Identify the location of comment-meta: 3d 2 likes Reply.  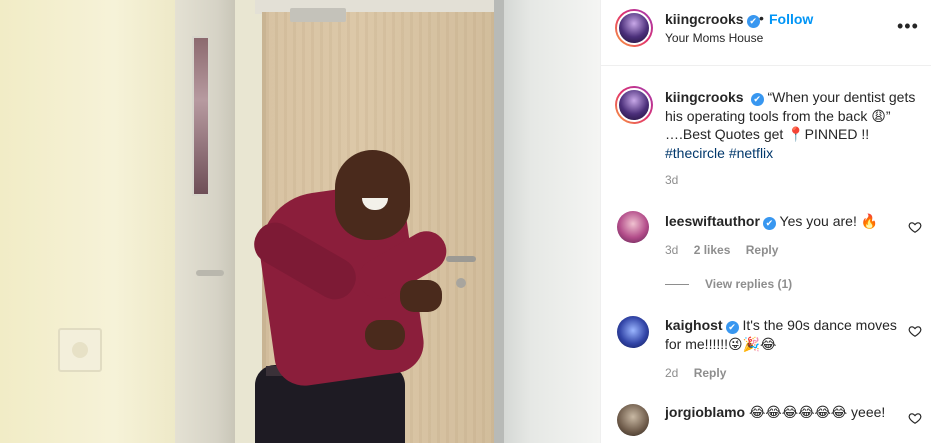
(727, 250).